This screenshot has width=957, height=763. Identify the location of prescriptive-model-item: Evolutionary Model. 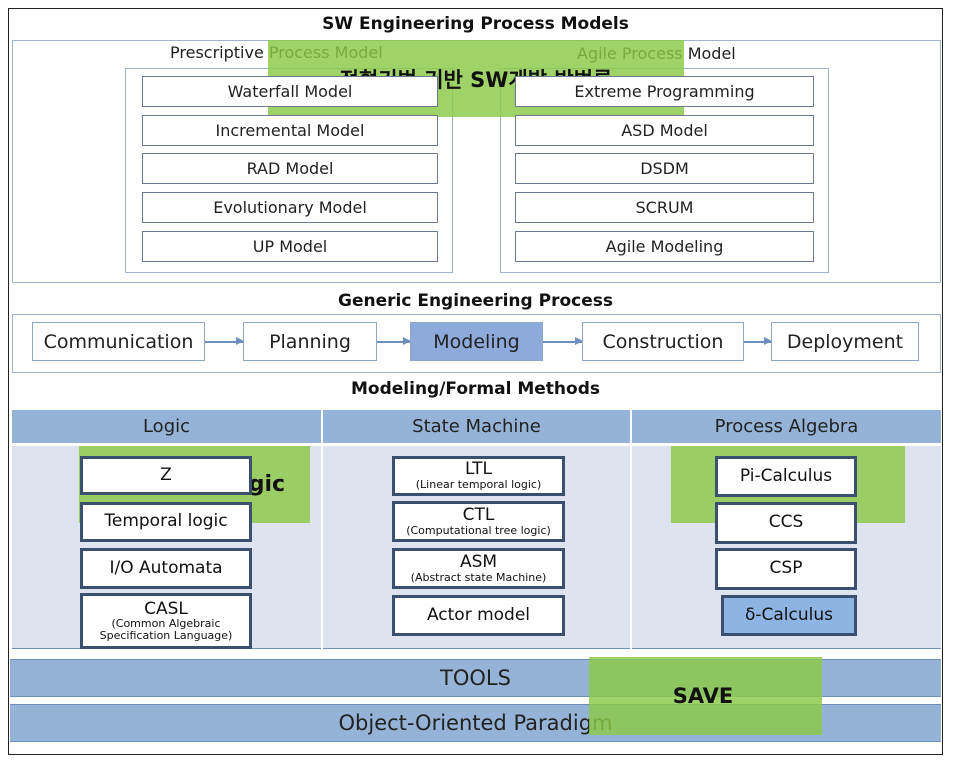
(290, 207).